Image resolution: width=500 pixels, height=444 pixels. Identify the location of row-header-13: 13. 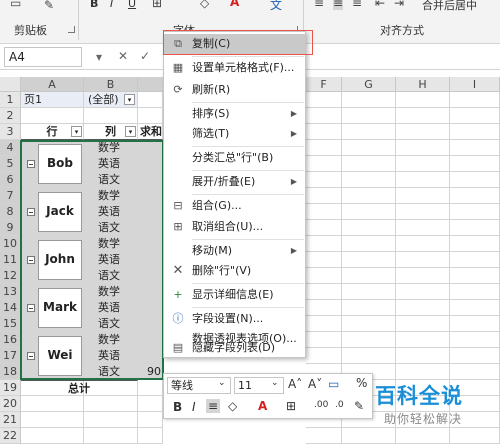
(10, 292).